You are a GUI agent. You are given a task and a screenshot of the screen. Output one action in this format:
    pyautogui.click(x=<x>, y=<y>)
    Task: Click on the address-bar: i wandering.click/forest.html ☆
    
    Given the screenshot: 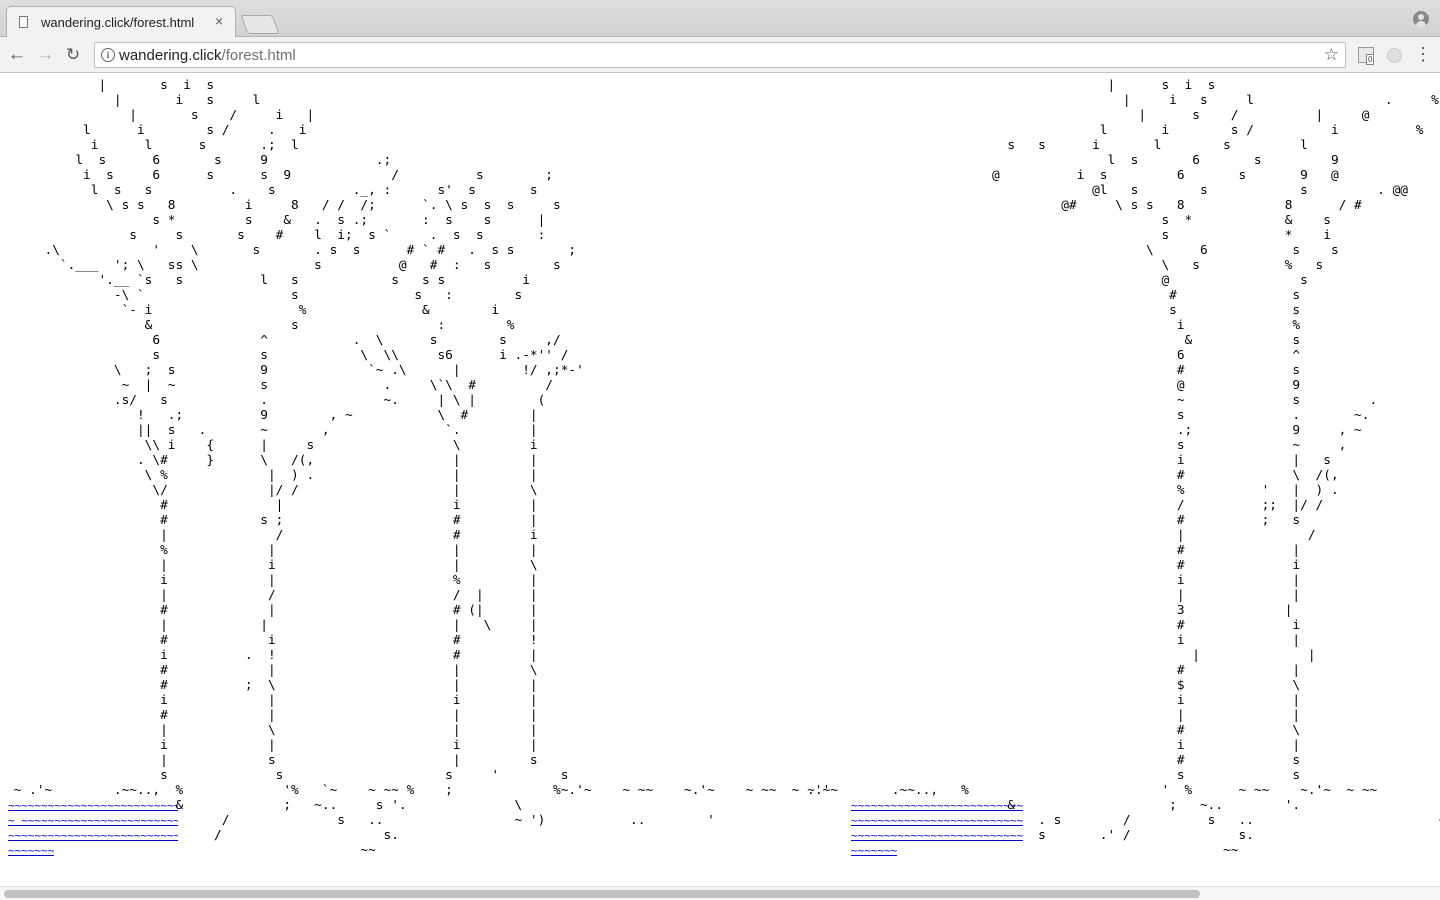 What is the action you would take?
    pyautogui.click(x=720, y=55)
    